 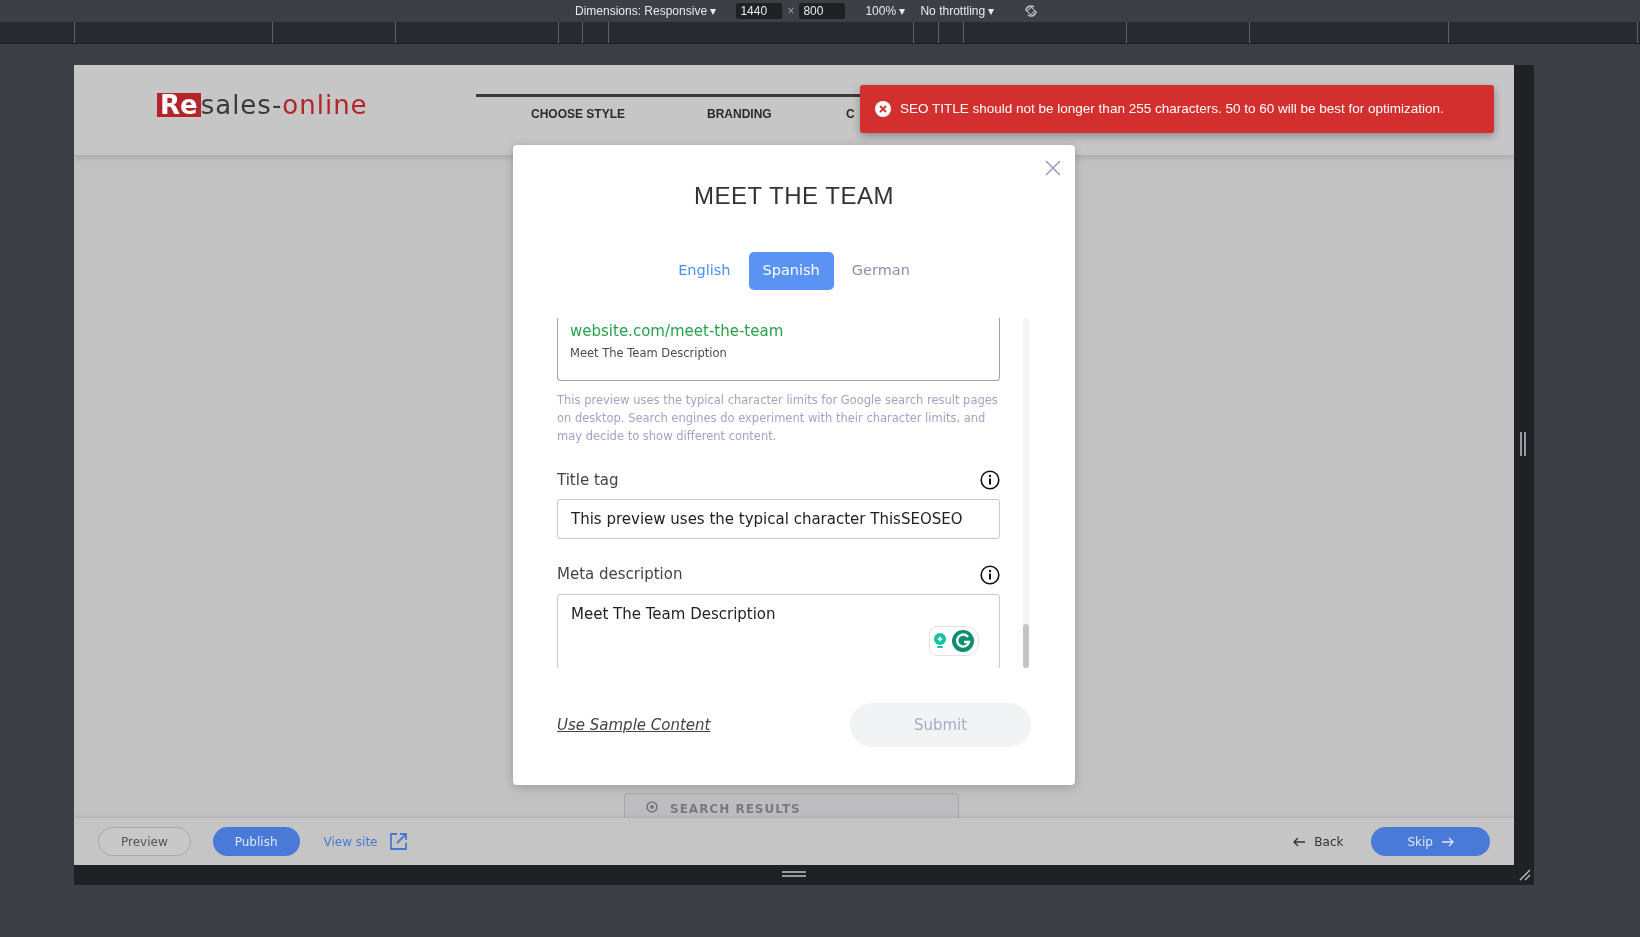 I want to click on width-field: 1440, so click(x=759, y=11).